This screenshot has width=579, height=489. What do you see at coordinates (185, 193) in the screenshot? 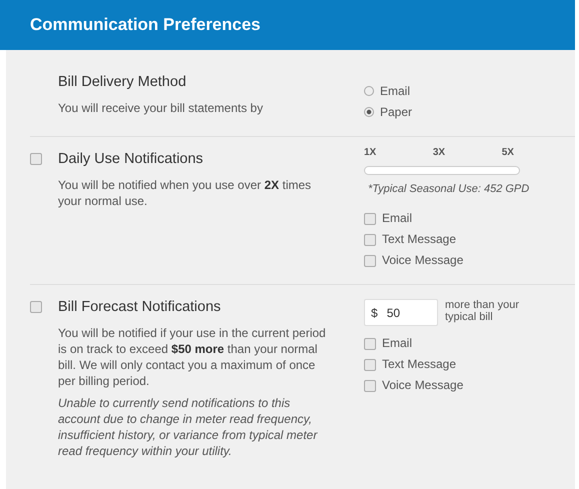
I see `section-description: You will be notified when you use over 2X times your normal use.` at bounding box center [185, 193].